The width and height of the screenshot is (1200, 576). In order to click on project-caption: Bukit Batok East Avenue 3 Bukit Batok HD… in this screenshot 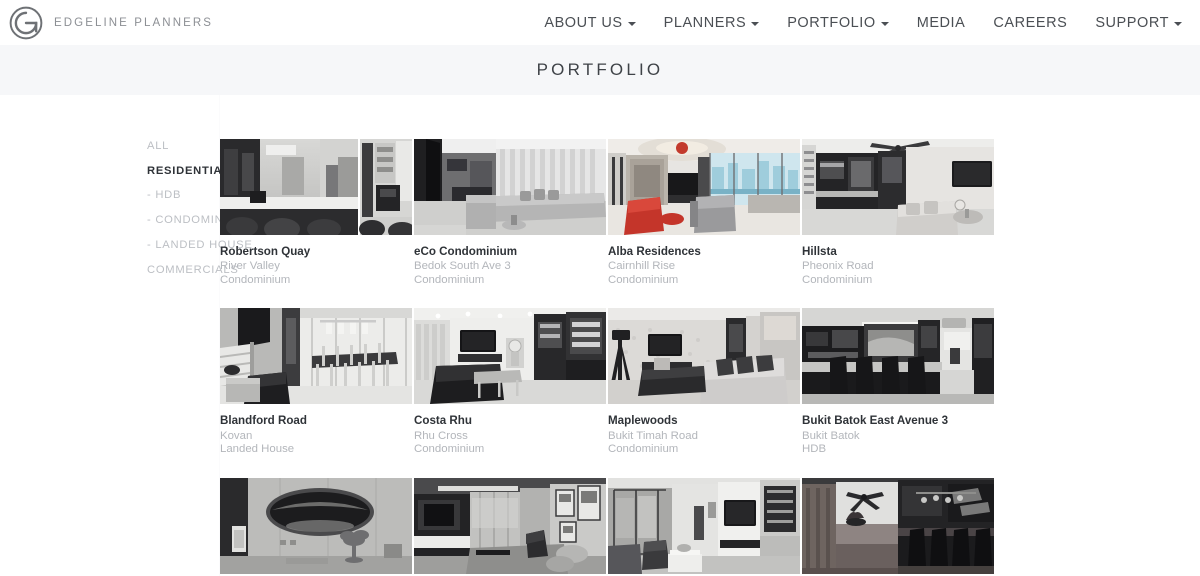, I will do `click(898, 430)`.